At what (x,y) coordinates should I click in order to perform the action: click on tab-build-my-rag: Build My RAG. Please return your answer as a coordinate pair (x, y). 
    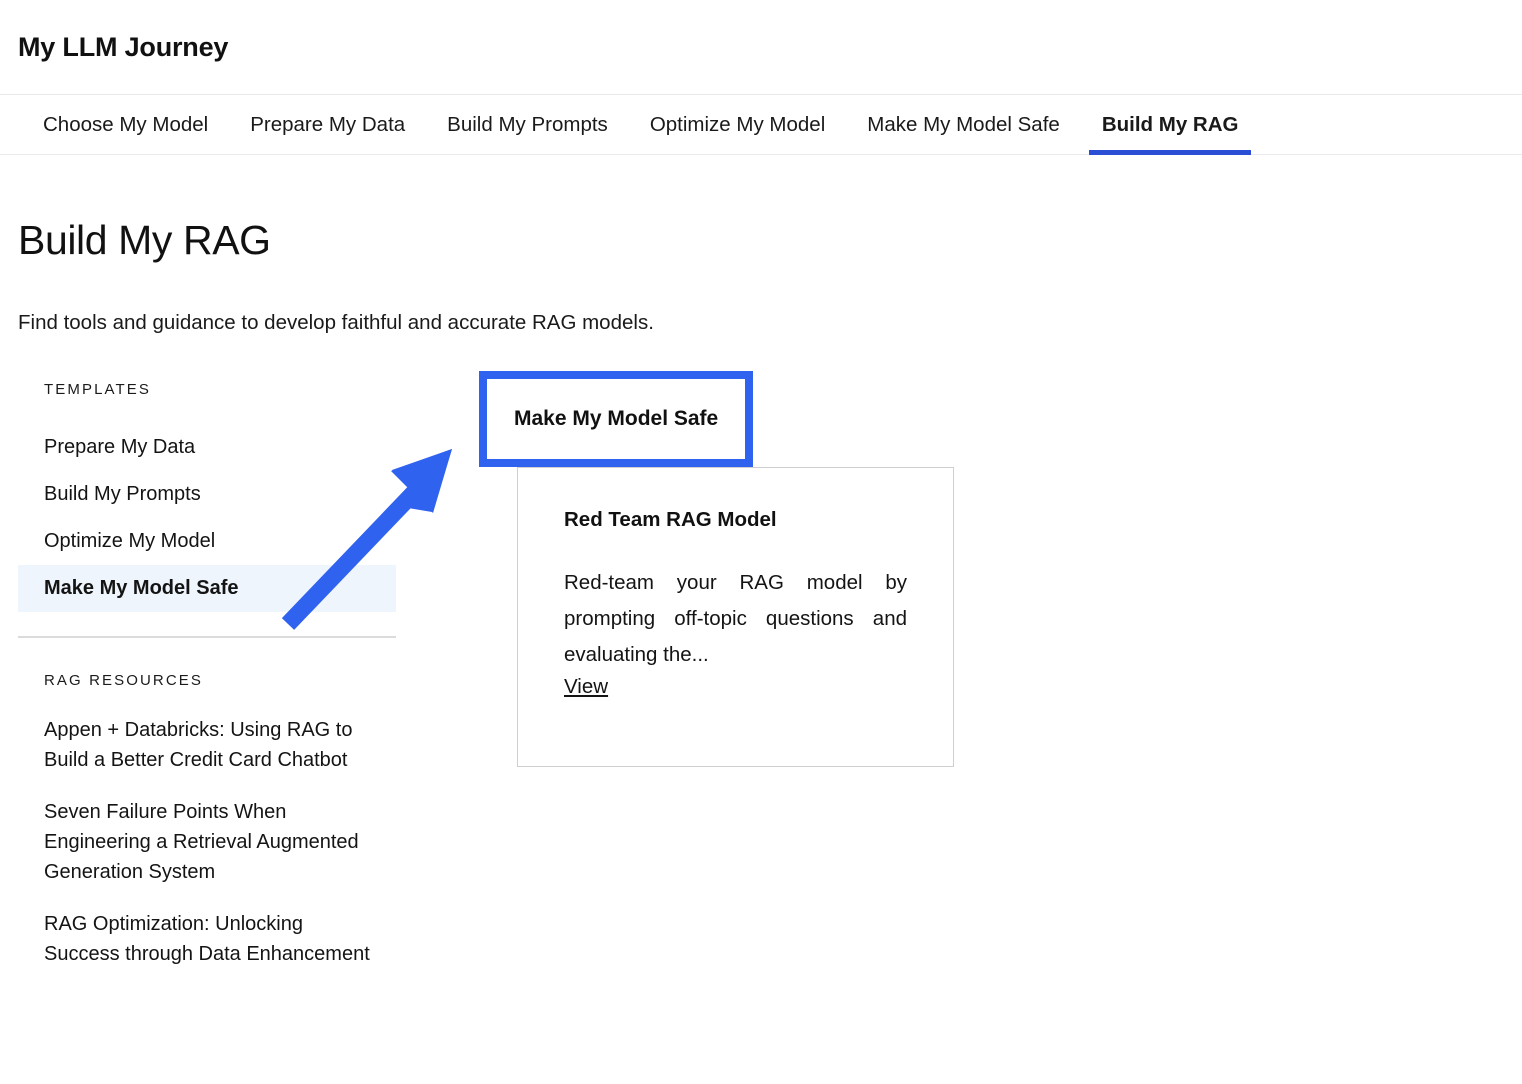
    Looking at the image, I should click on (1170, 125).